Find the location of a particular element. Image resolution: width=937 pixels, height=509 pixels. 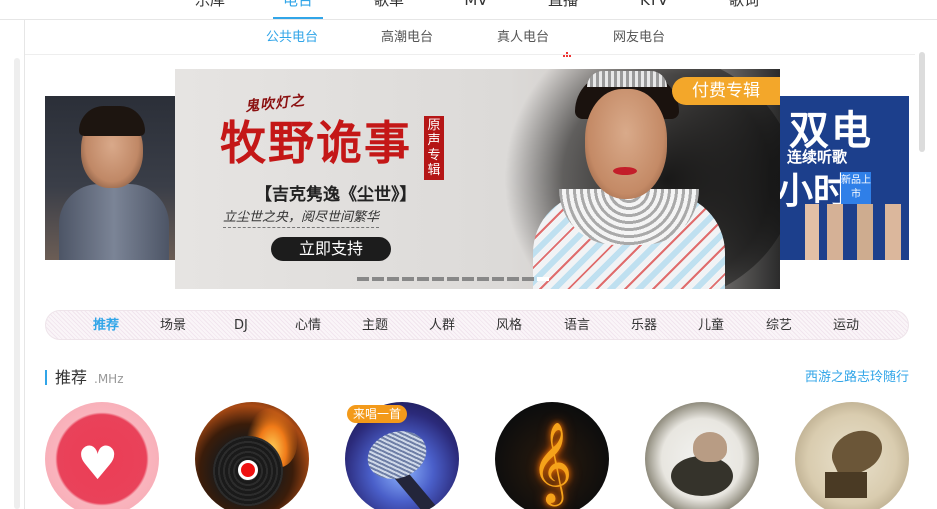

nav-tab-radio: 电台 is located at coordinates (298, 5).